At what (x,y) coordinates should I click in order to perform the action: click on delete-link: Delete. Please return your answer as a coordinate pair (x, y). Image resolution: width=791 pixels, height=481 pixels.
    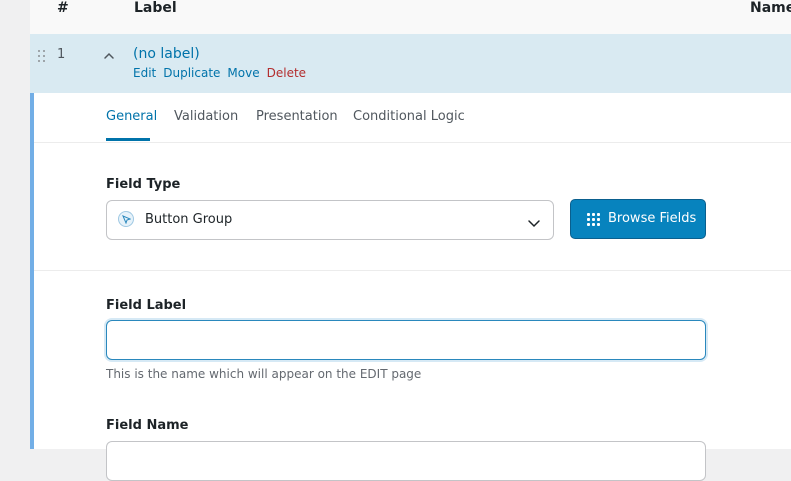
    Looking at the image, I should click on (286, 73).